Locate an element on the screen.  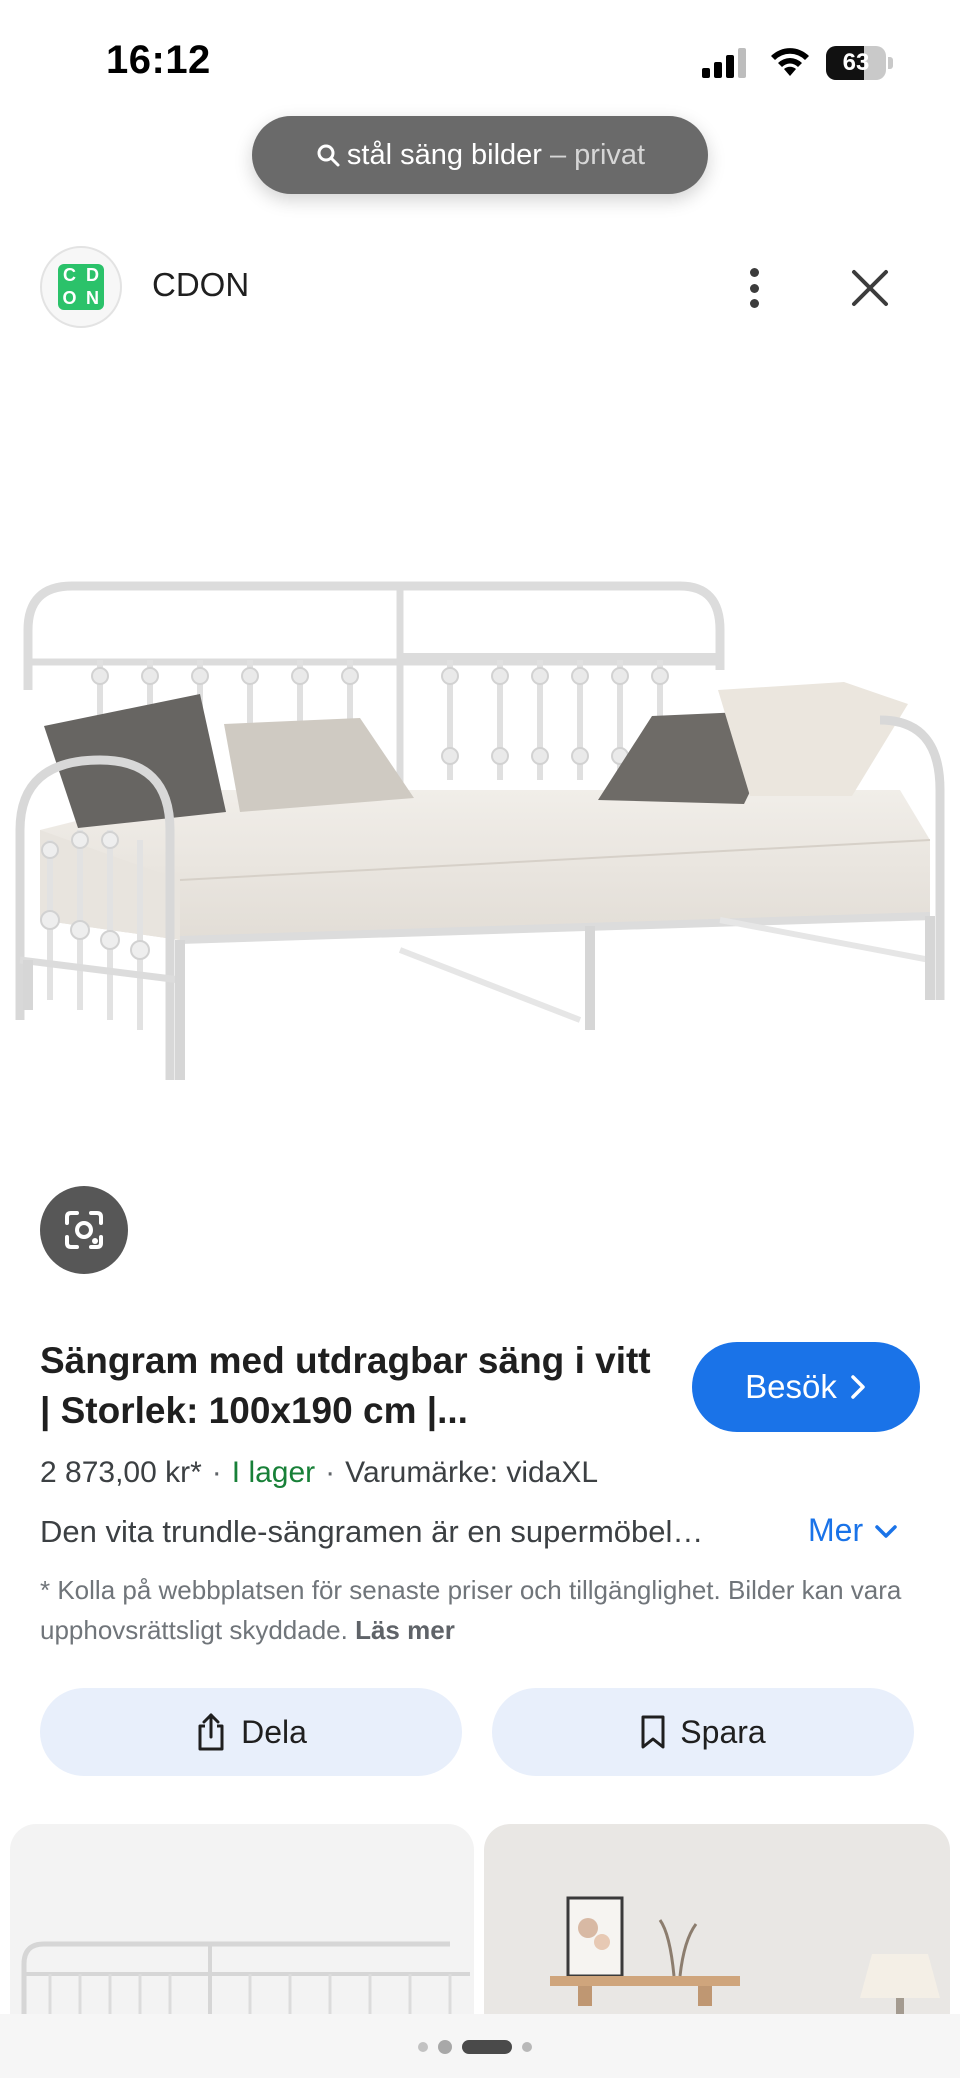
brand: Varumärke: vidaXL is located at coordinates (472, 1472).